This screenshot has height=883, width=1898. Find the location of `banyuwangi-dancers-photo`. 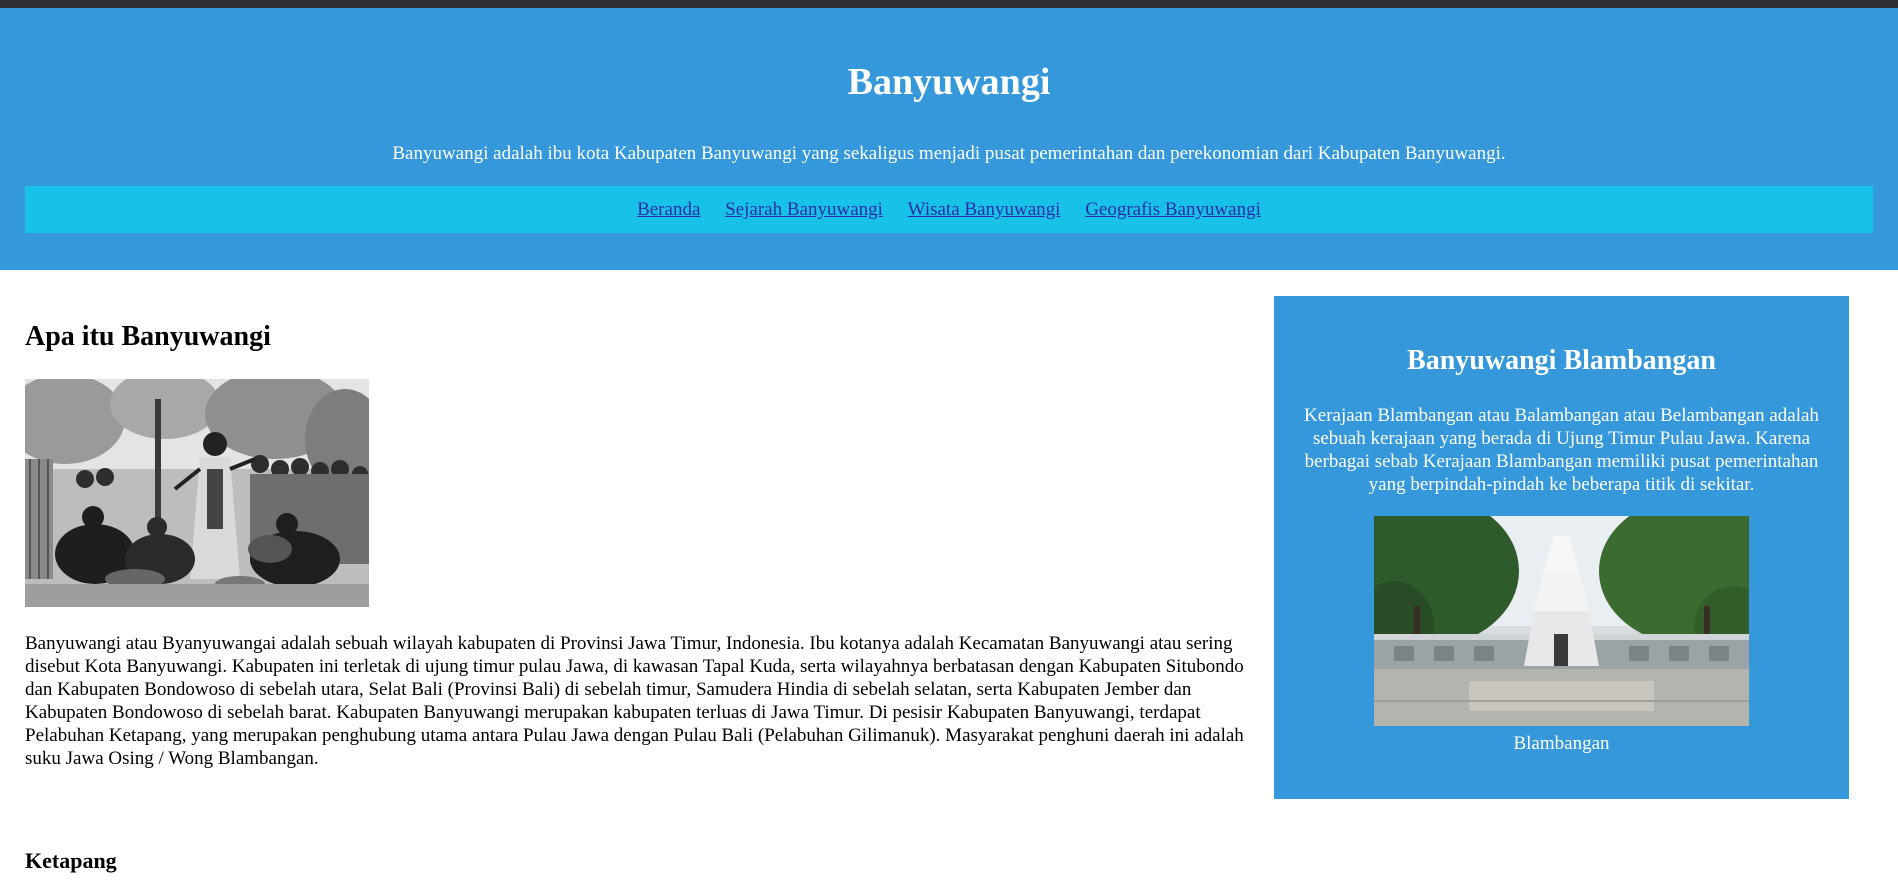

banyuwangi-dancers-photo is located at coordinates (197, 493).